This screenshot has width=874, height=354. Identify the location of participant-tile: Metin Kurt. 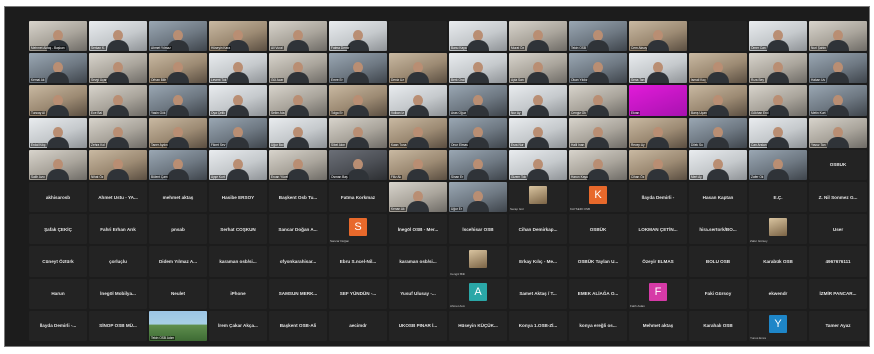
(838, 100).